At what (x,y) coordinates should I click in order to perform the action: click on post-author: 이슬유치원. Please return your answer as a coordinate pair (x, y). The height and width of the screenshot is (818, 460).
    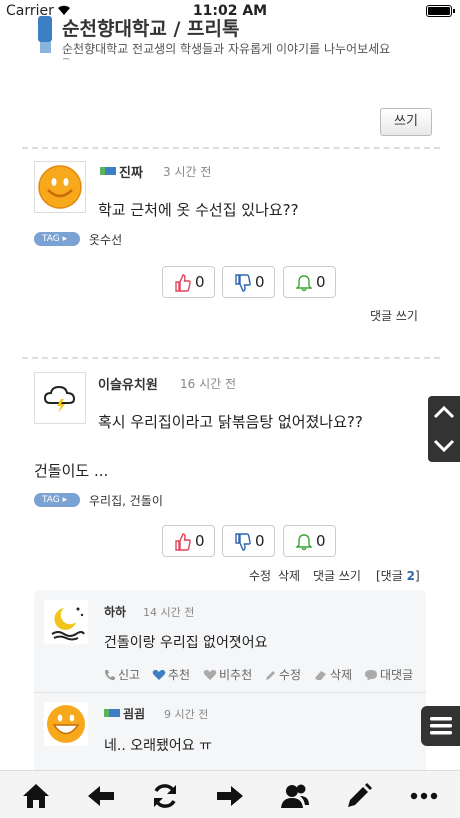
    Looking at the image, I should click on (128, 383).